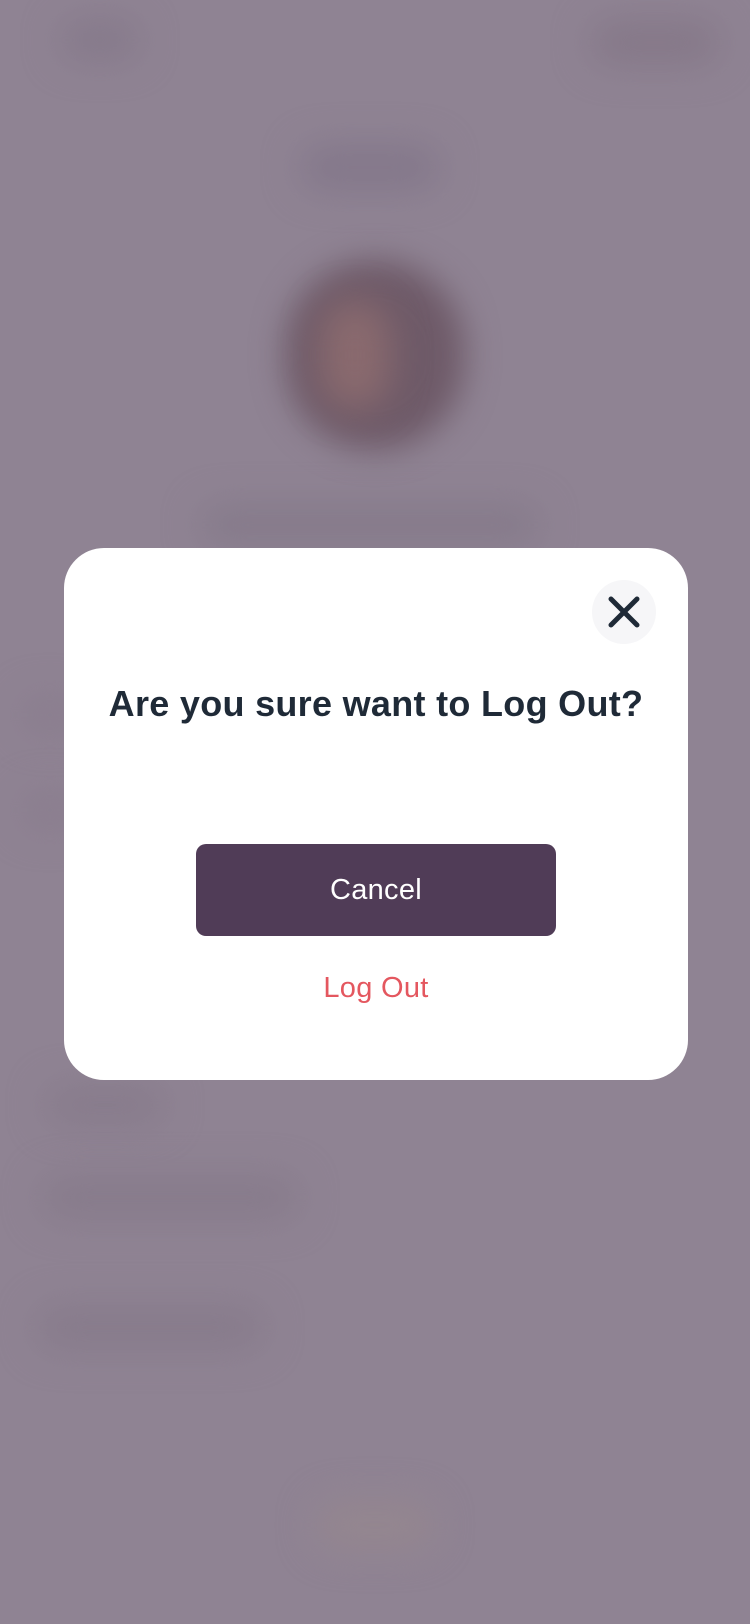 The width and height of the screenshot is (750, 1624). Describe the element at coordinates (355, 355) in the screenshot. I see `blurred-avatar-detail` at that location.